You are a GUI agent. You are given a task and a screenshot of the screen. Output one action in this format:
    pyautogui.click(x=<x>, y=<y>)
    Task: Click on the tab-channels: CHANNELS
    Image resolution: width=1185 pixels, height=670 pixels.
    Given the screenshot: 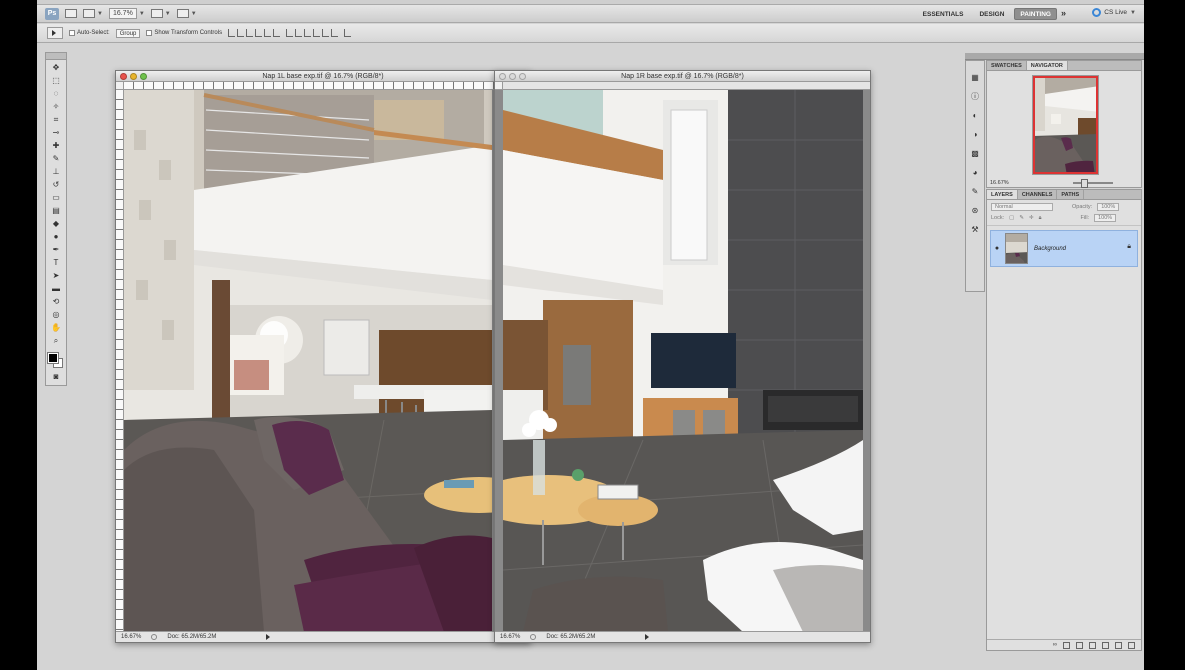 What is the action you would take?
    pyautogui.click(x=1038, y=194)
    